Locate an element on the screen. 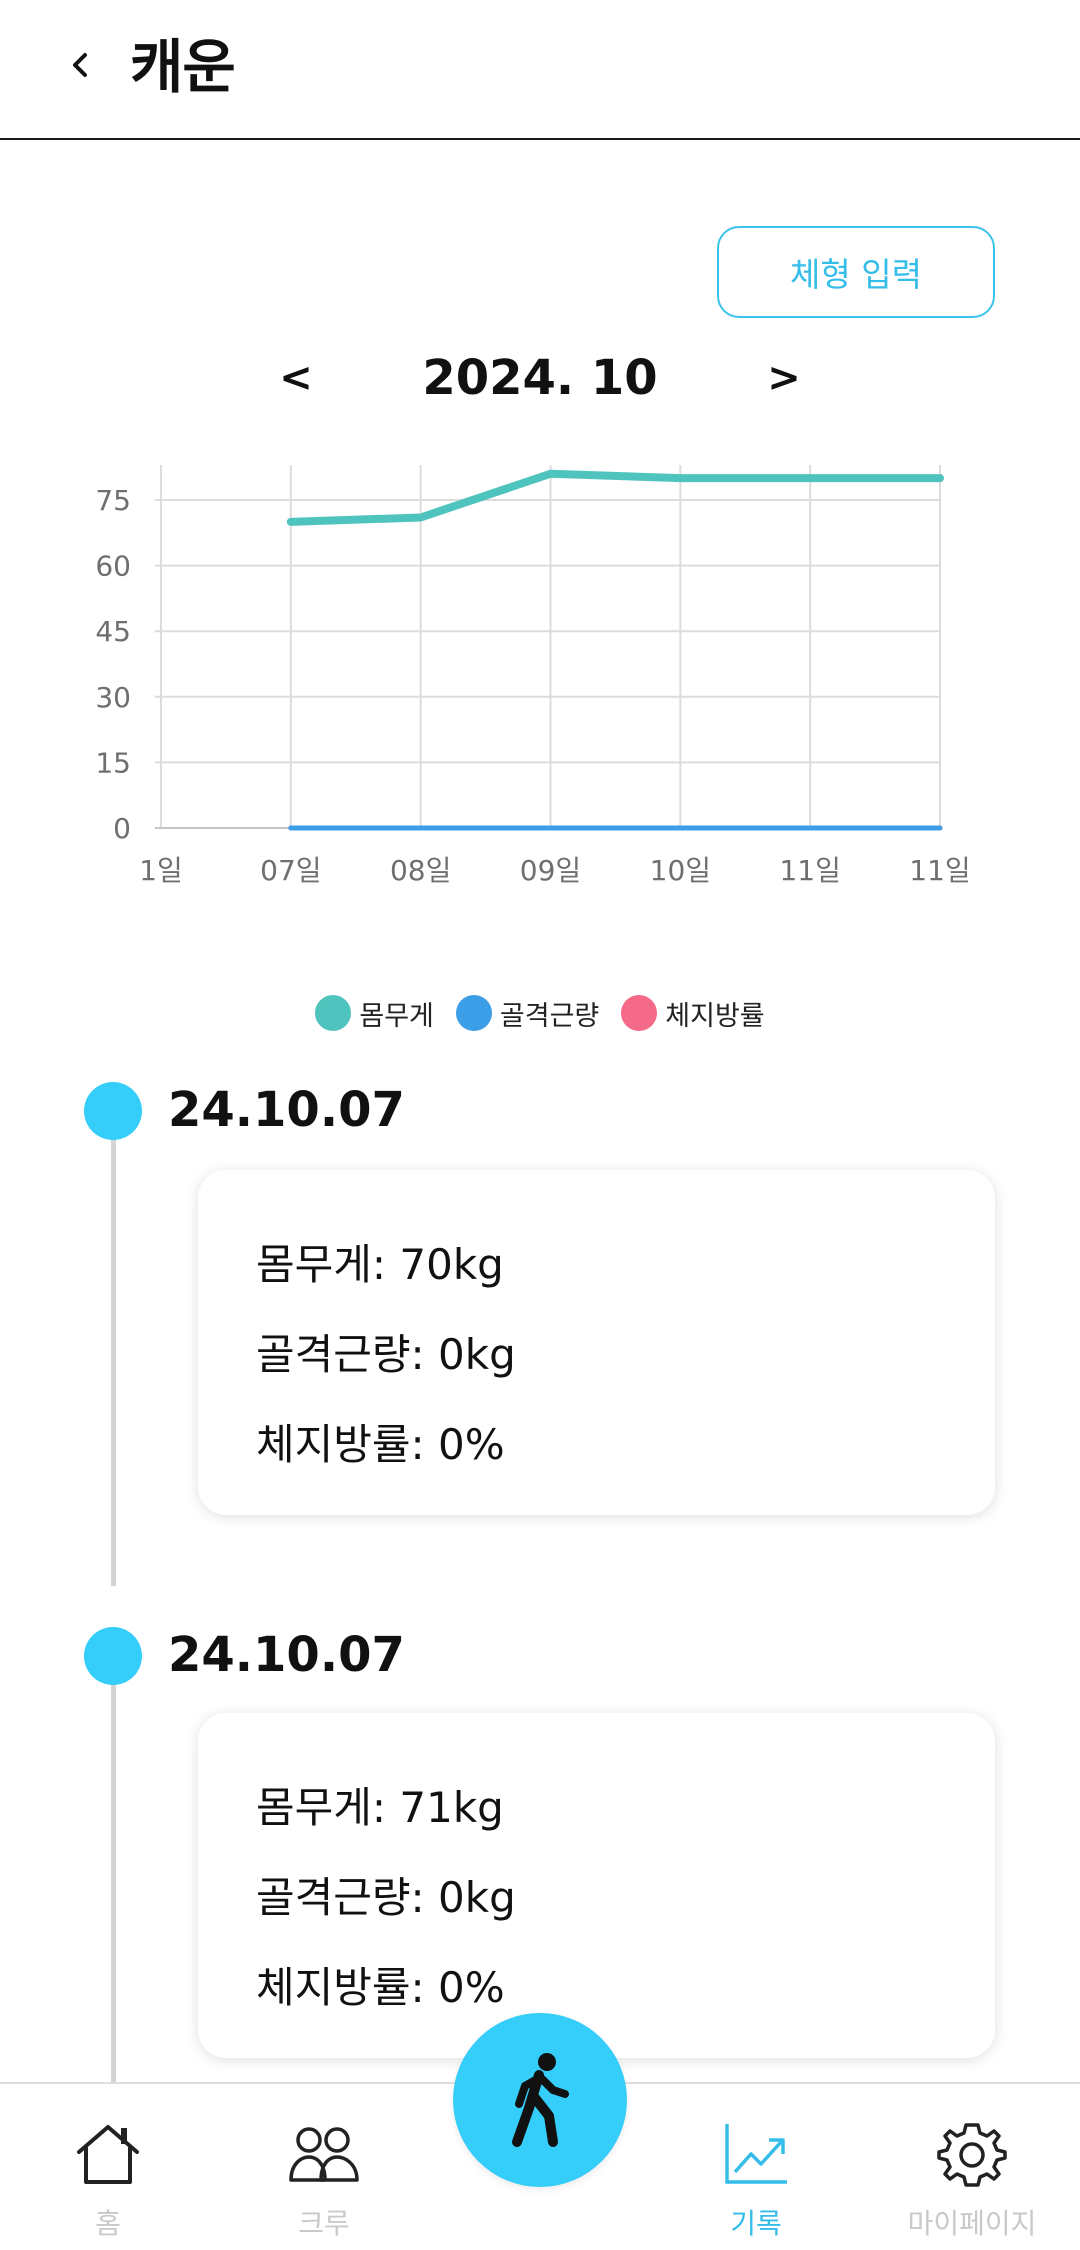 The image size is (1080, 2250). legend-label-muscle: 골격근량 is located at coordinates (549, 1016).